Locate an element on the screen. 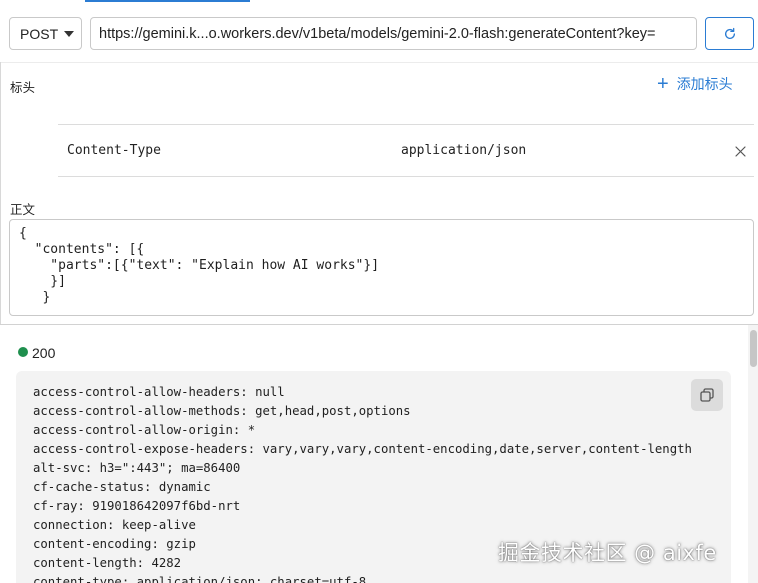 Image resolution: width=758 pixels, height=583 pixels. plus-icon: + is located at coordinates (663, 84).